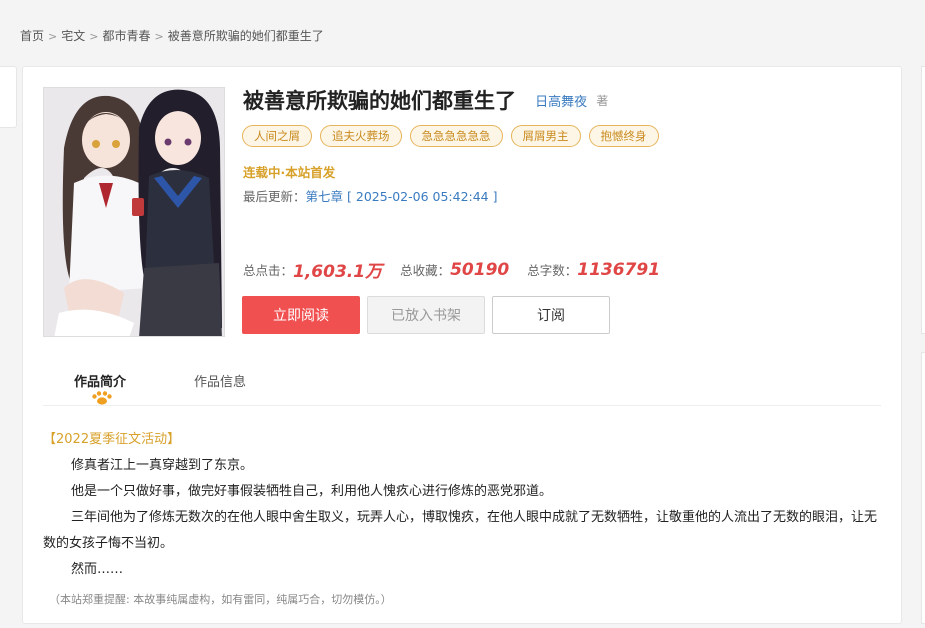 The height and width of the screenshot is (628, 925). What do you see at coordinates (220, 599) in the screenshot?
I see `disclaimer-note: （本站郑重提醒: 本故事纯属虚构，如有雷同，纯属巧合，切勿模仿。）` at bounding box center [220, 599].